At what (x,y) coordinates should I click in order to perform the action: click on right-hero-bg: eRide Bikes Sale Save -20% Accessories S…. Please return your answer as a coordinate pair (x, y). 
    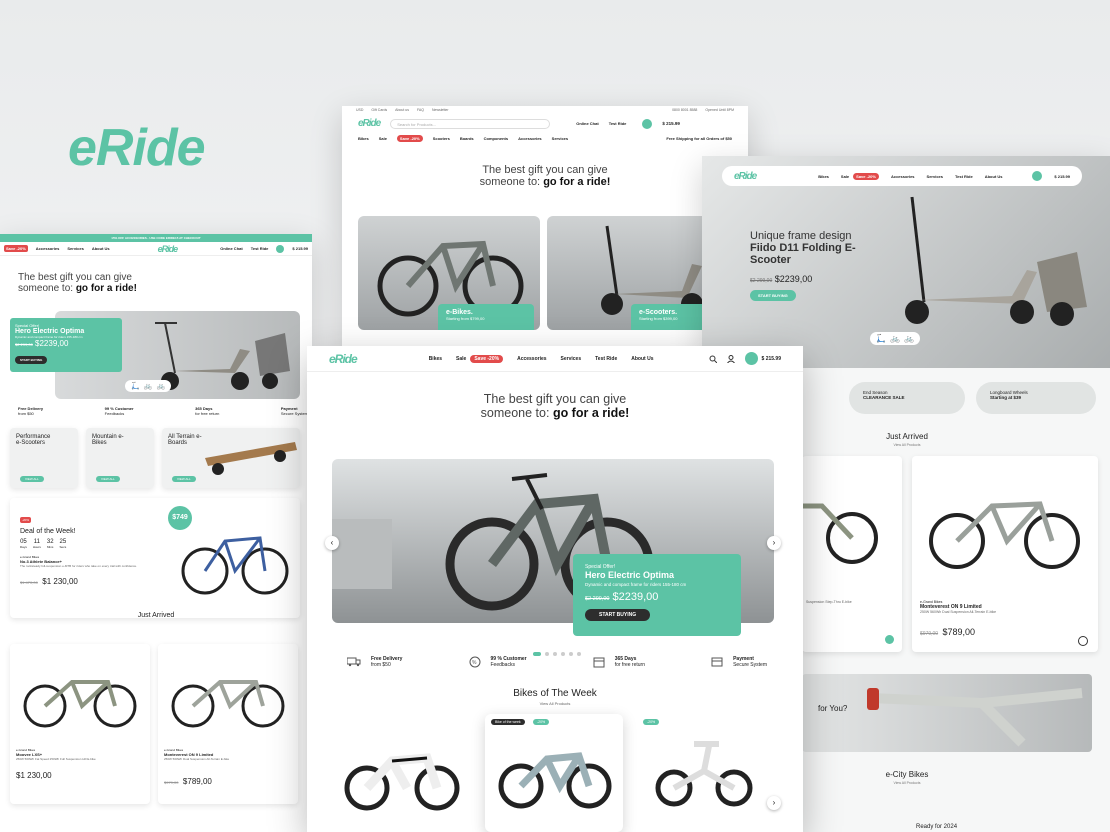
    Looking at the image, I should click on (906, 262).